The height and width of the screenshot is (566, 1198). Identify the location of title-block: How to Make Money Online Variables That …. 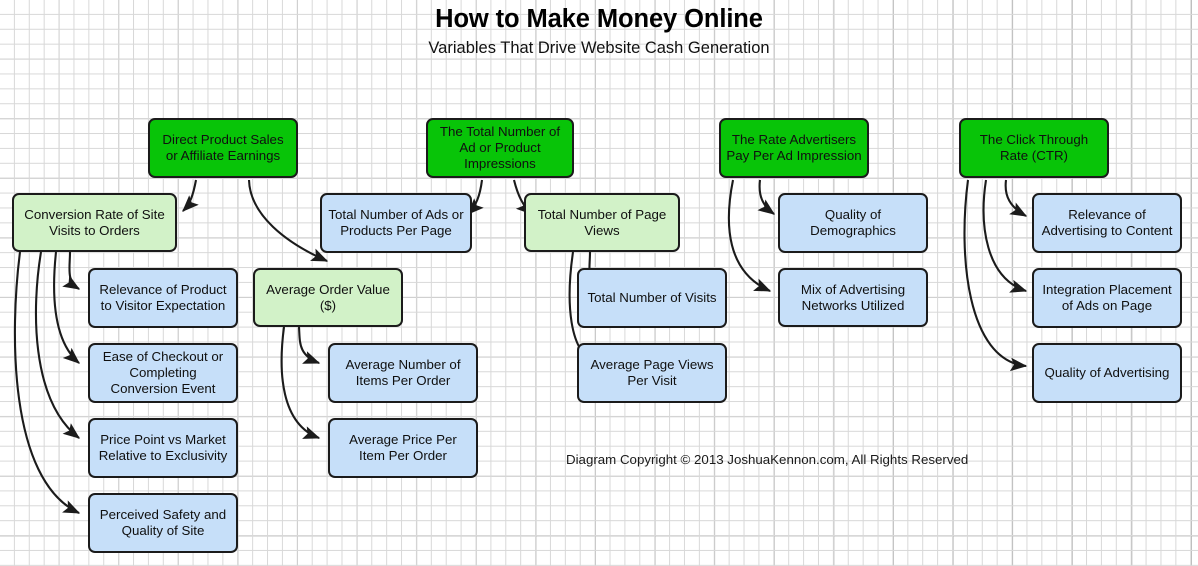
(599, 31).